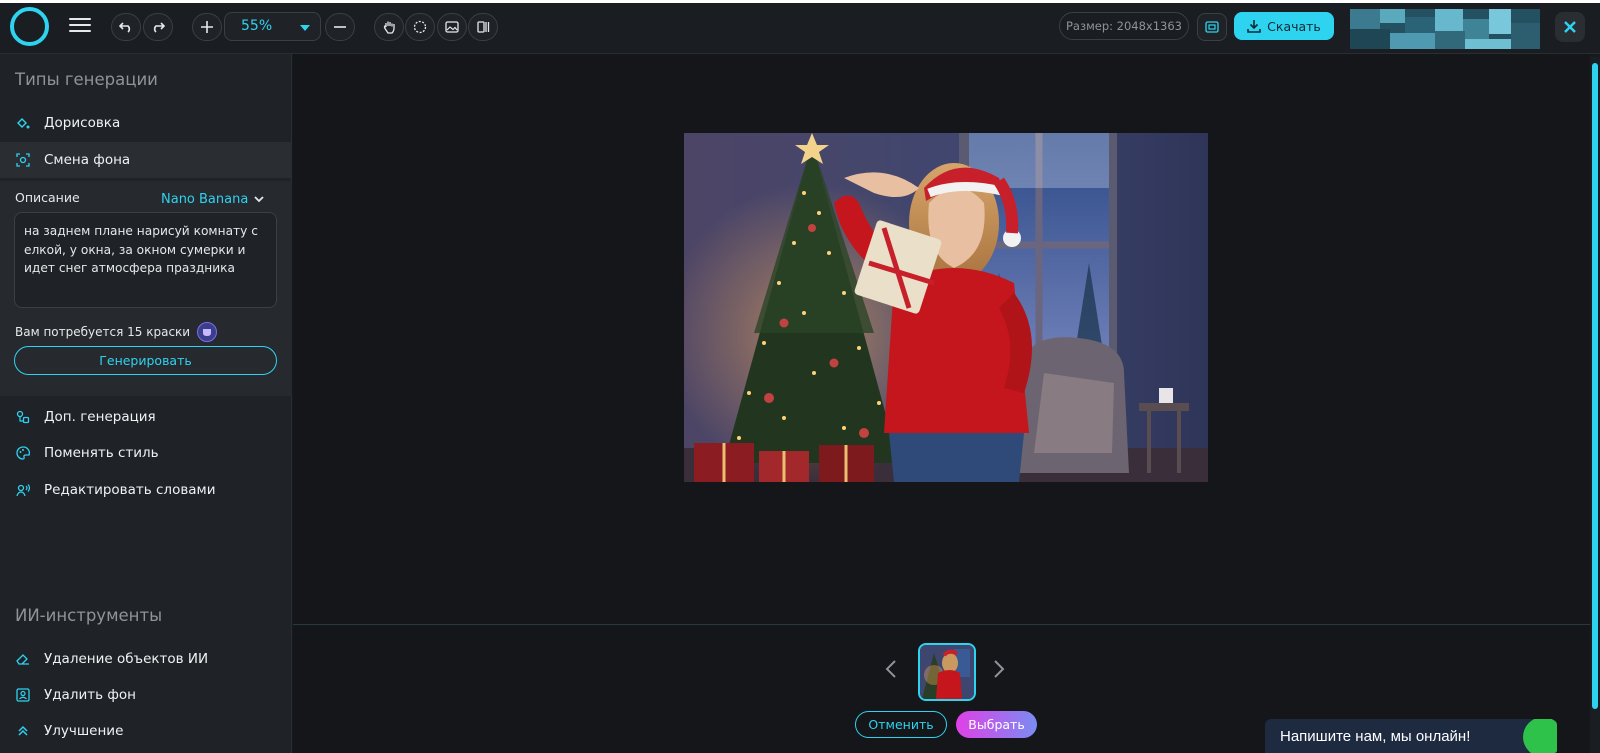  What do you see at coordinates (103, 332) in the screenshot?
I see `cost-text: Вам потребуется 15 краски` at bounding box center [103, 332].